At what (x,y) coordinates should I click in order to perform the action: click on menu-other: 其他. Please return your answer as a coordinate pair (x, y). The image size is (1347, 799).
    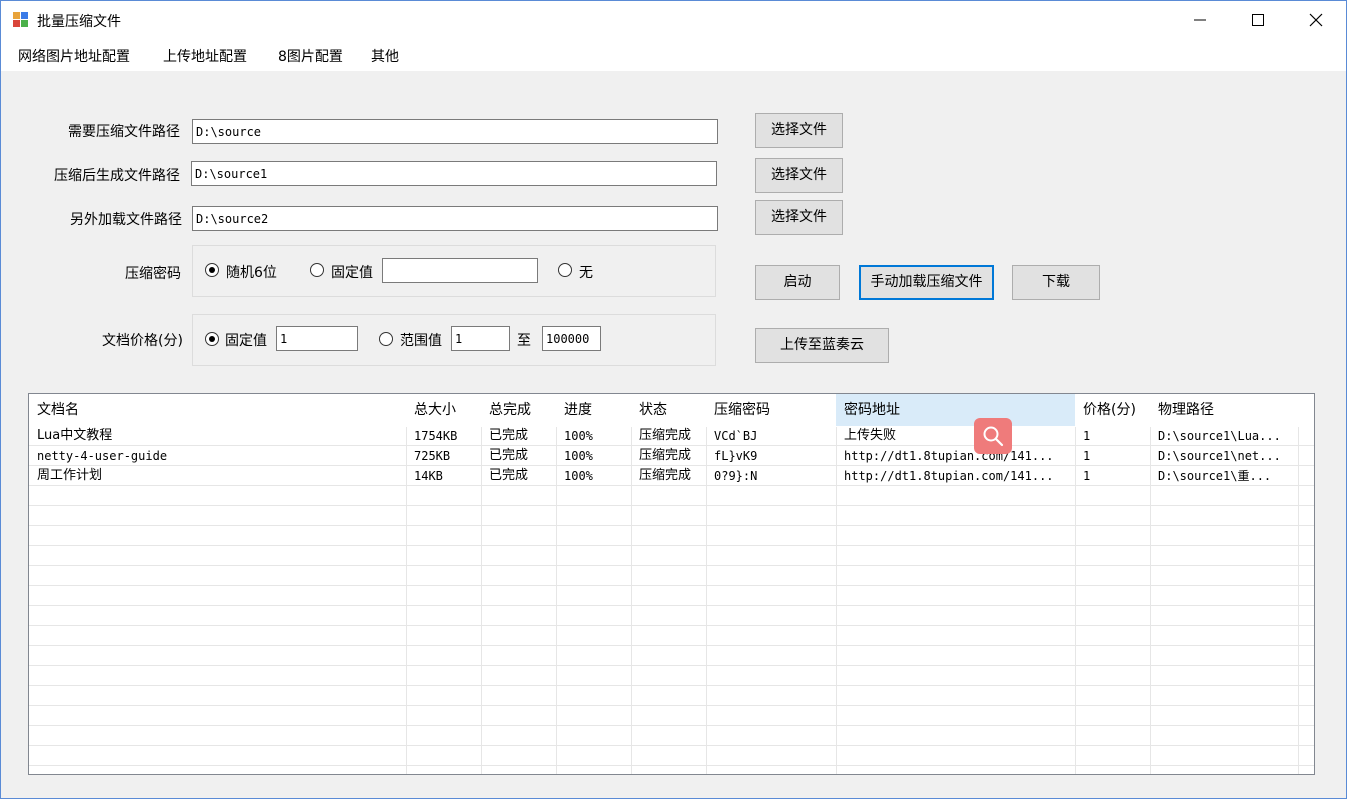
    Looking at the image, I should click on (385, 56).